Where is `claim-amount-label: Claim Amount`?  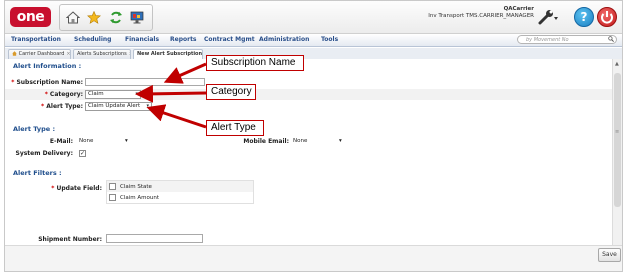
claim-amount-label: Claim Amount is located at coordinates (139, 198).